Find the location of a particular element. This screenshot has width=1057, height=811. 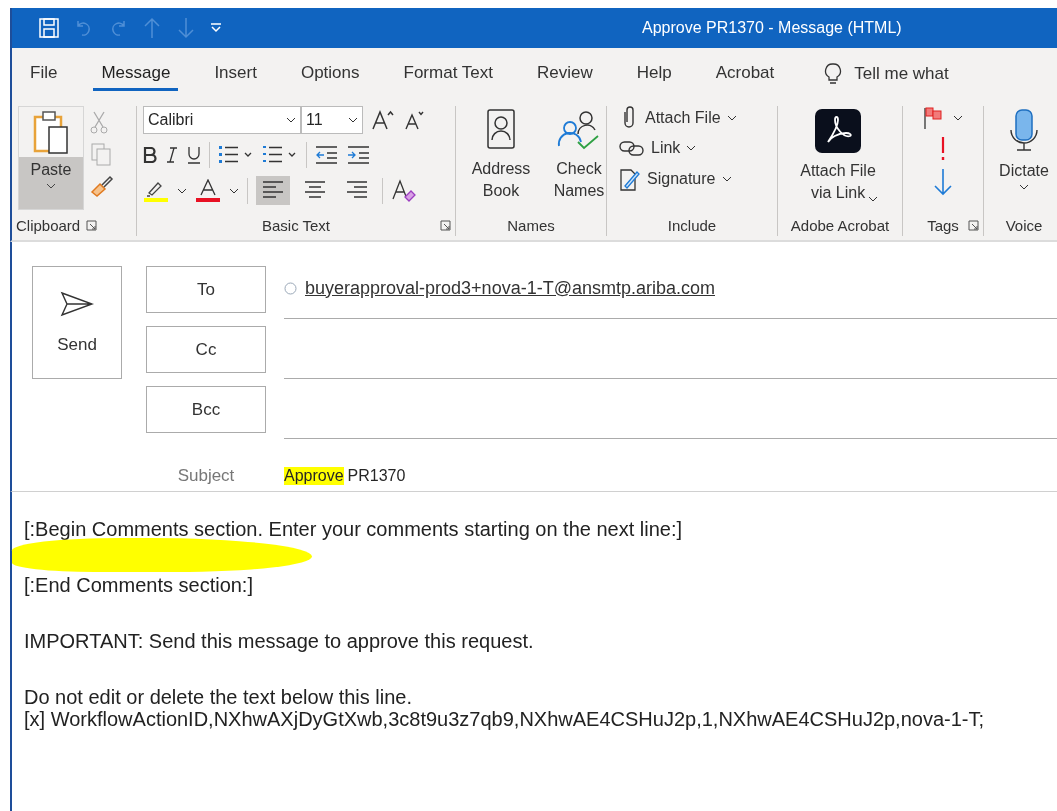

bold-icon is located at coordinates (150, 155).